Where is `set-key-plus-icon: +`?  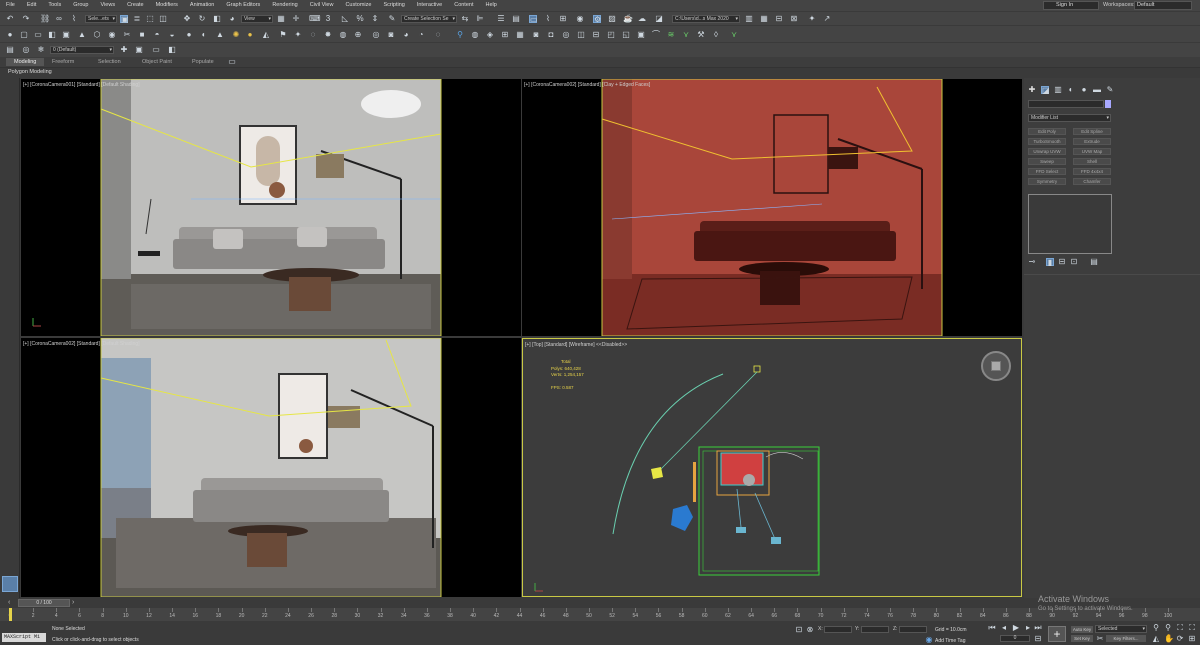
set-key-plus-icon: + is located at coordinates (1057, 634).